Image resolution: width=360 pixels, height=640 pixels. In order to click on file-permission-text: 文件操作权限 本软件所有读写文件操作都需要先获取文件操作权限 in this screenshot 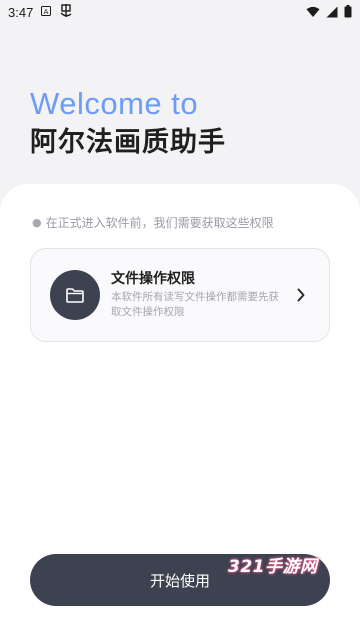, I will do `click(198, 295)`.